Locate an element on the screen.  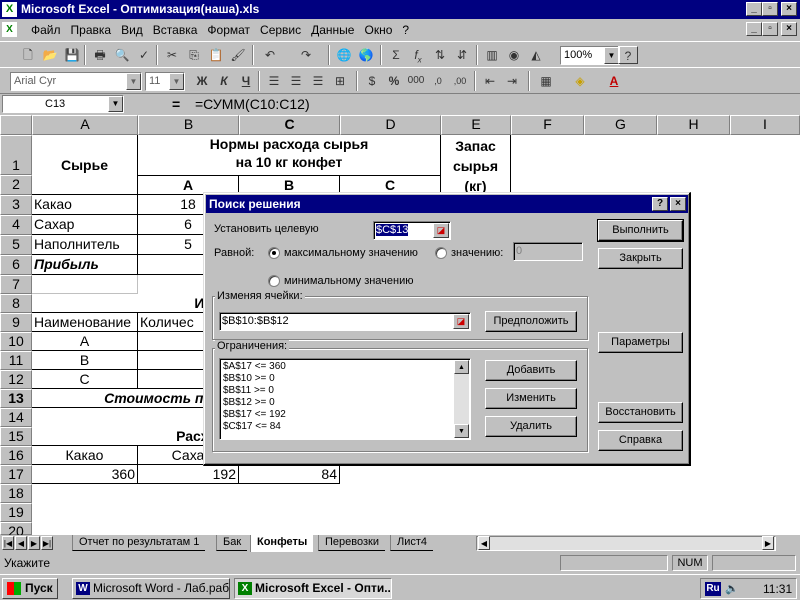
save-icon: 💾 is located at coordinates (72, 55).